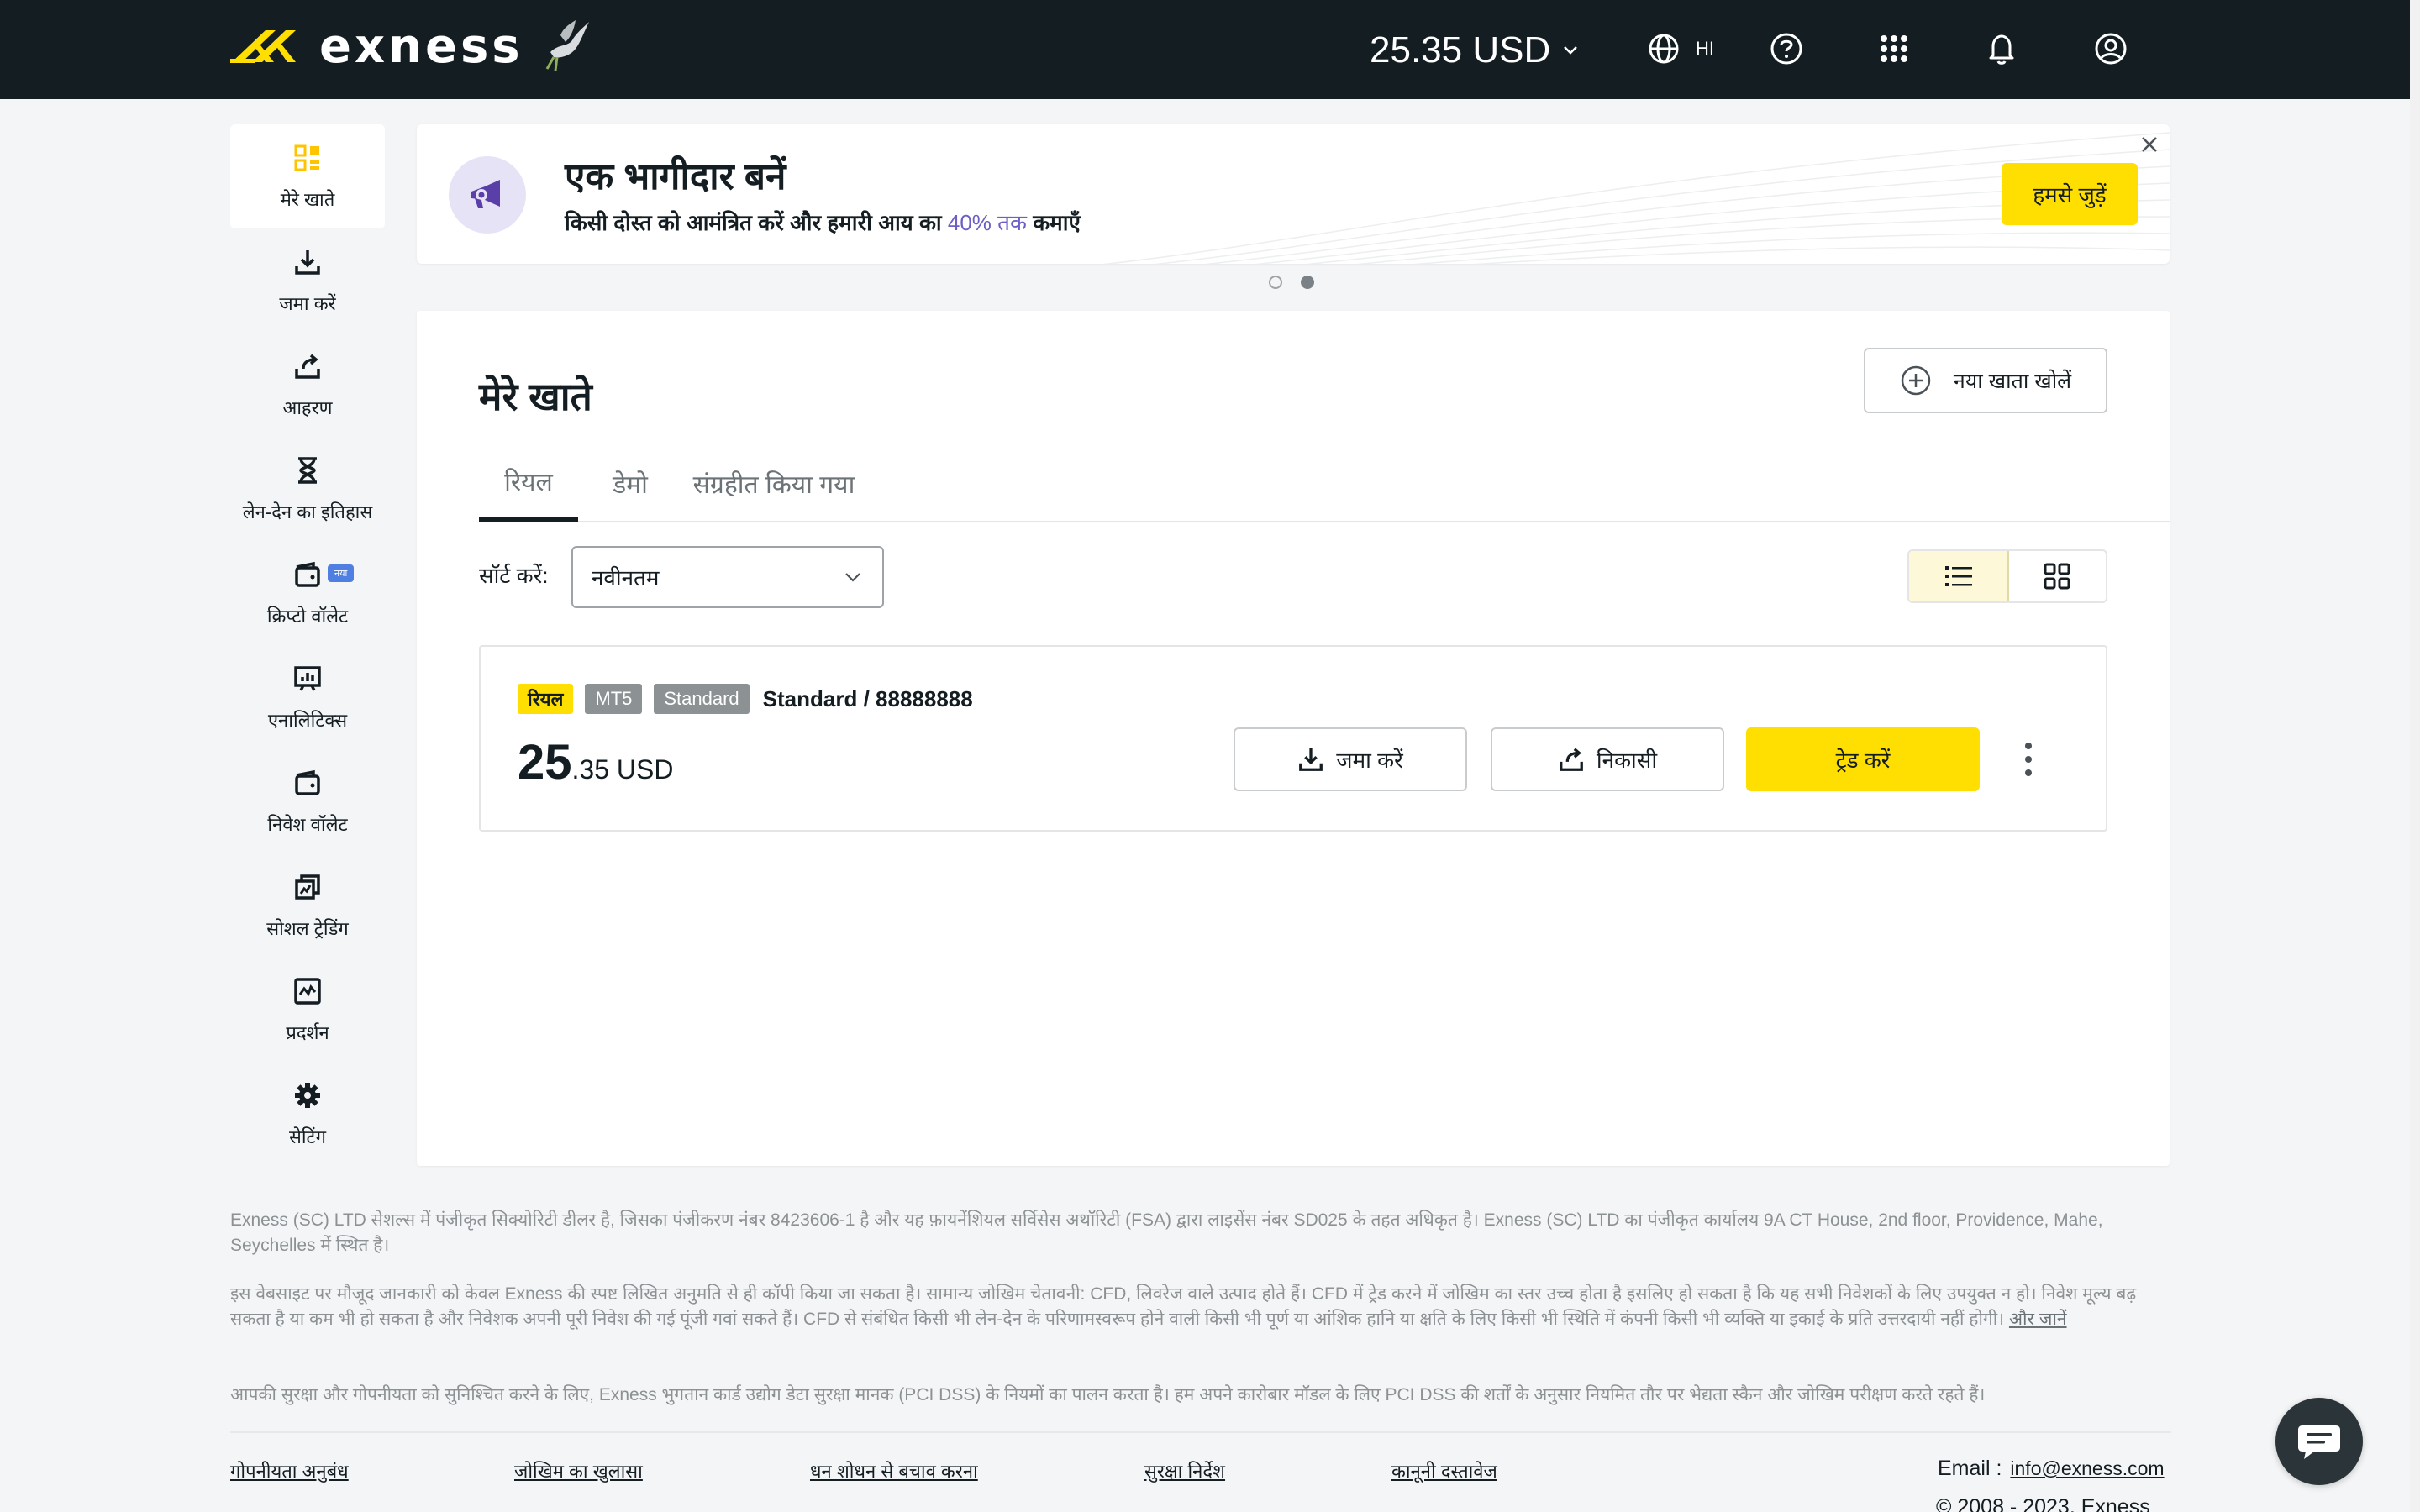  I want to click on footer-email: Email : info@exness.com, so click(2051, 1469).